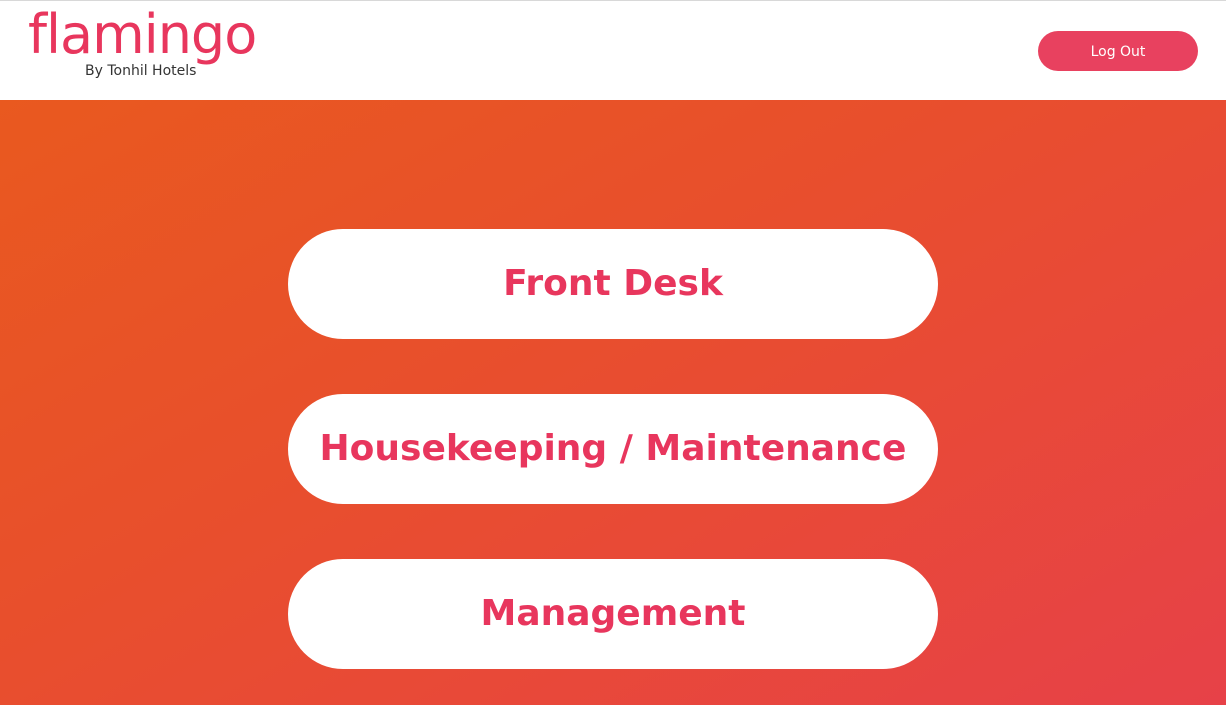 This screenshot has width=1226, height=705. I want to click on flamingo-logo: flamingo By Tonhil Hotels, so click(158, 47).